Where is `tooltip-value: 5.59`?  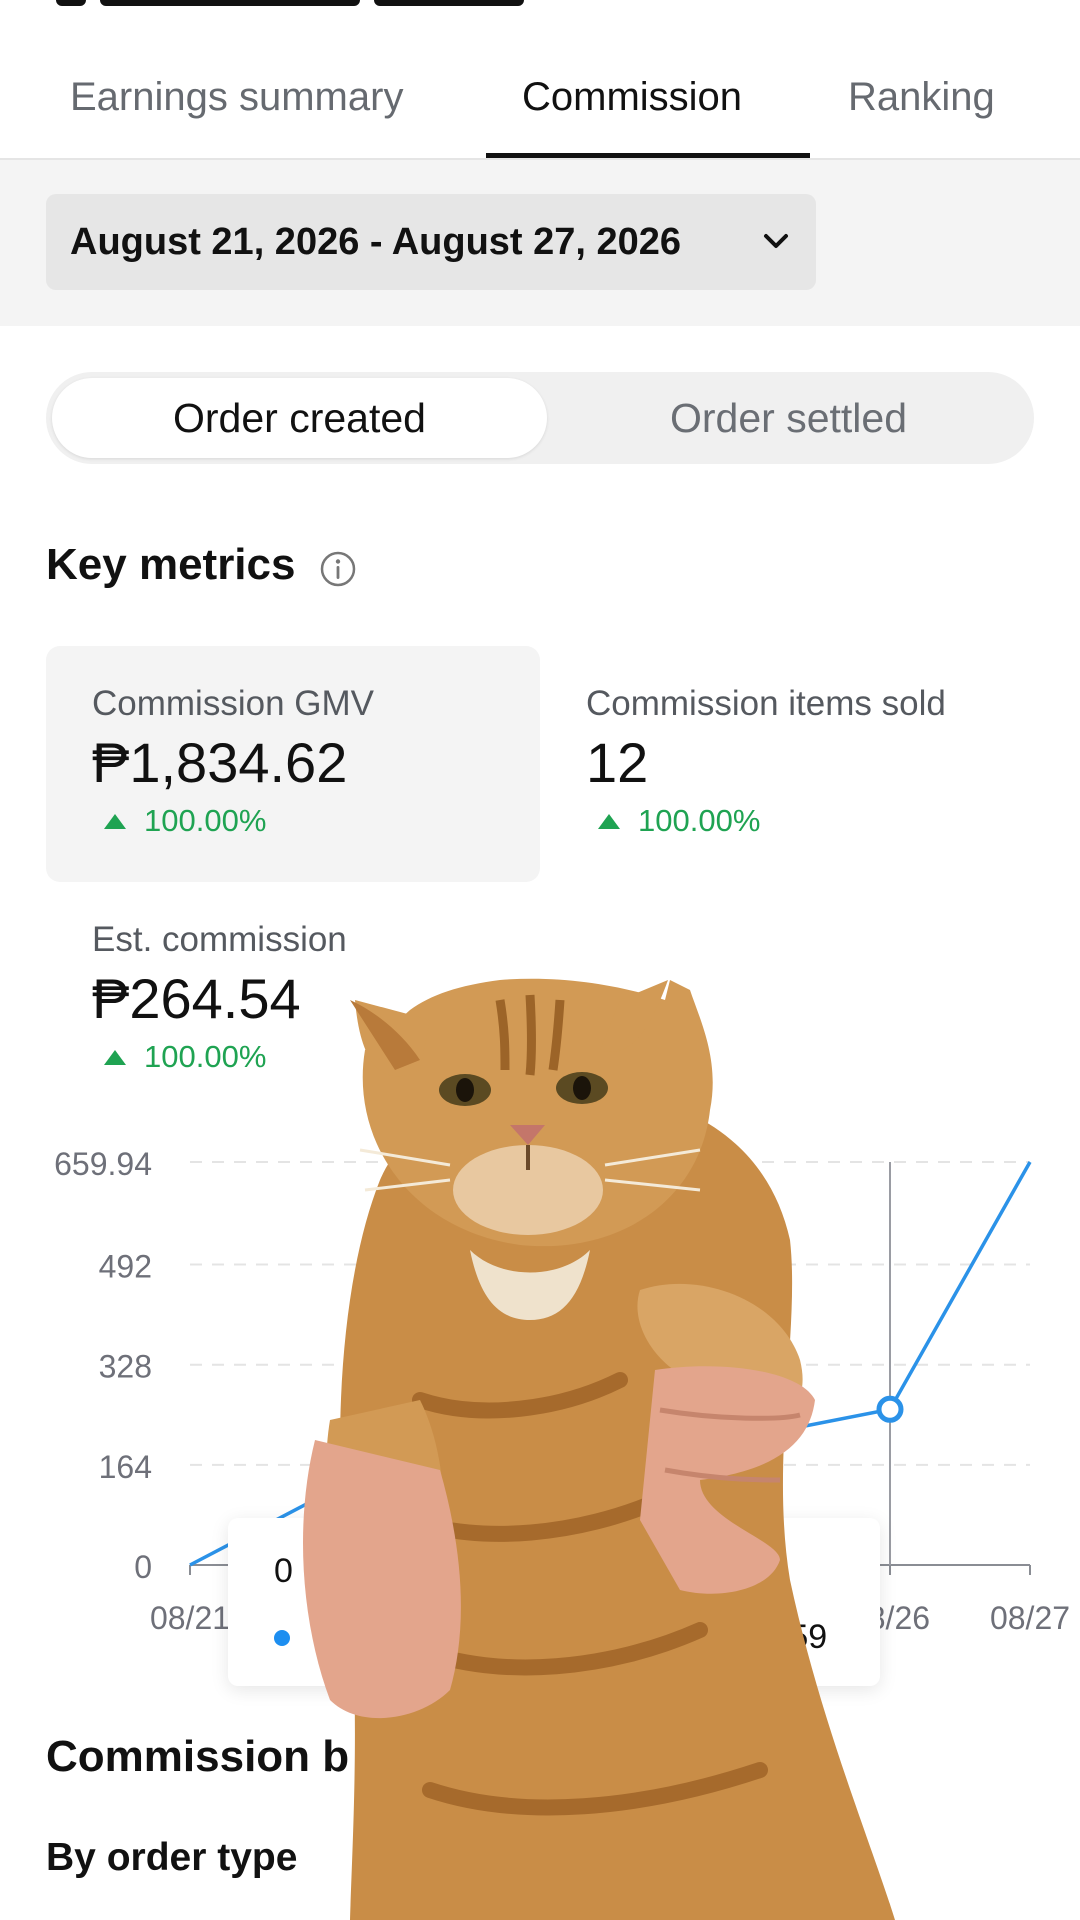 tooltip-value: 5.59 is located at coordinates (794, 1637).